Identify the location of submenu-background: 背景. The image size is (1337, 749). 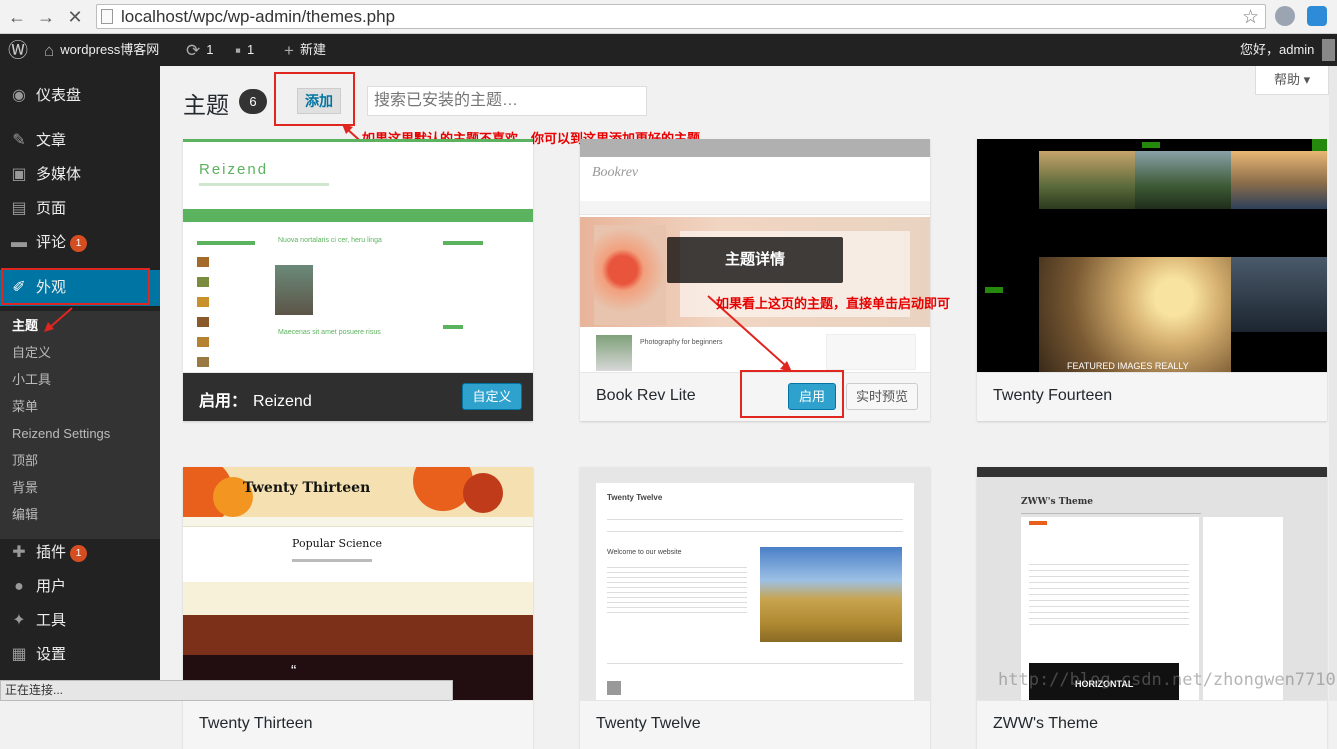
(25, 488).